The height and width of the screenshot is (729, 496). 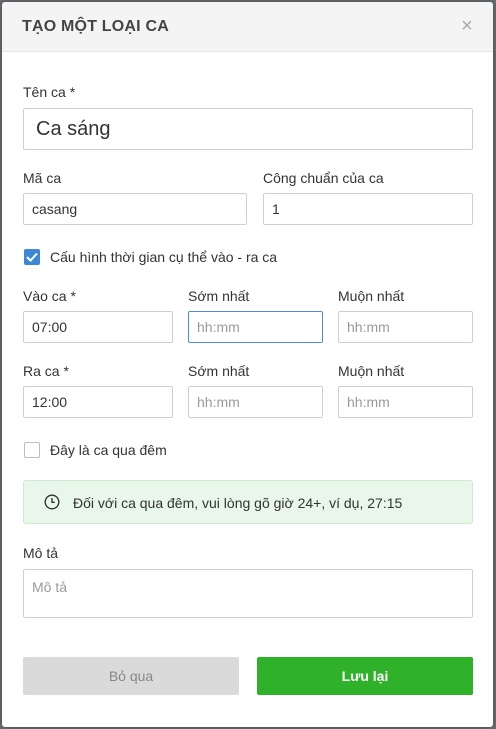 What do you see at coordinates (42, 178) in the screenshot?
I see `shift-code-label: Mã ca` at bounding box center [42, 178].